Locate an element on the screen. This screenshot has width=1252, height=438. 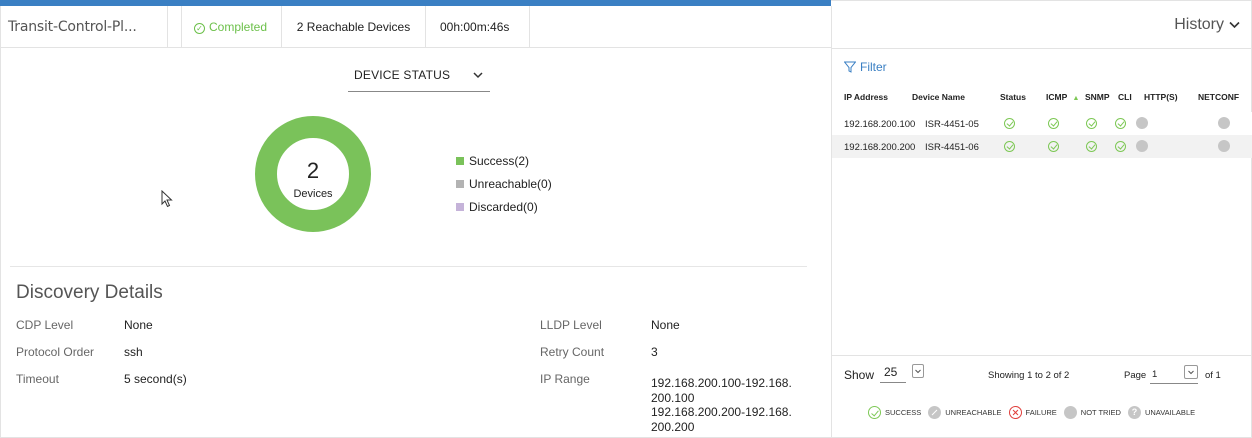
legend-item-unreachable: Unreachable(0) is located at coordinates (504, 183).